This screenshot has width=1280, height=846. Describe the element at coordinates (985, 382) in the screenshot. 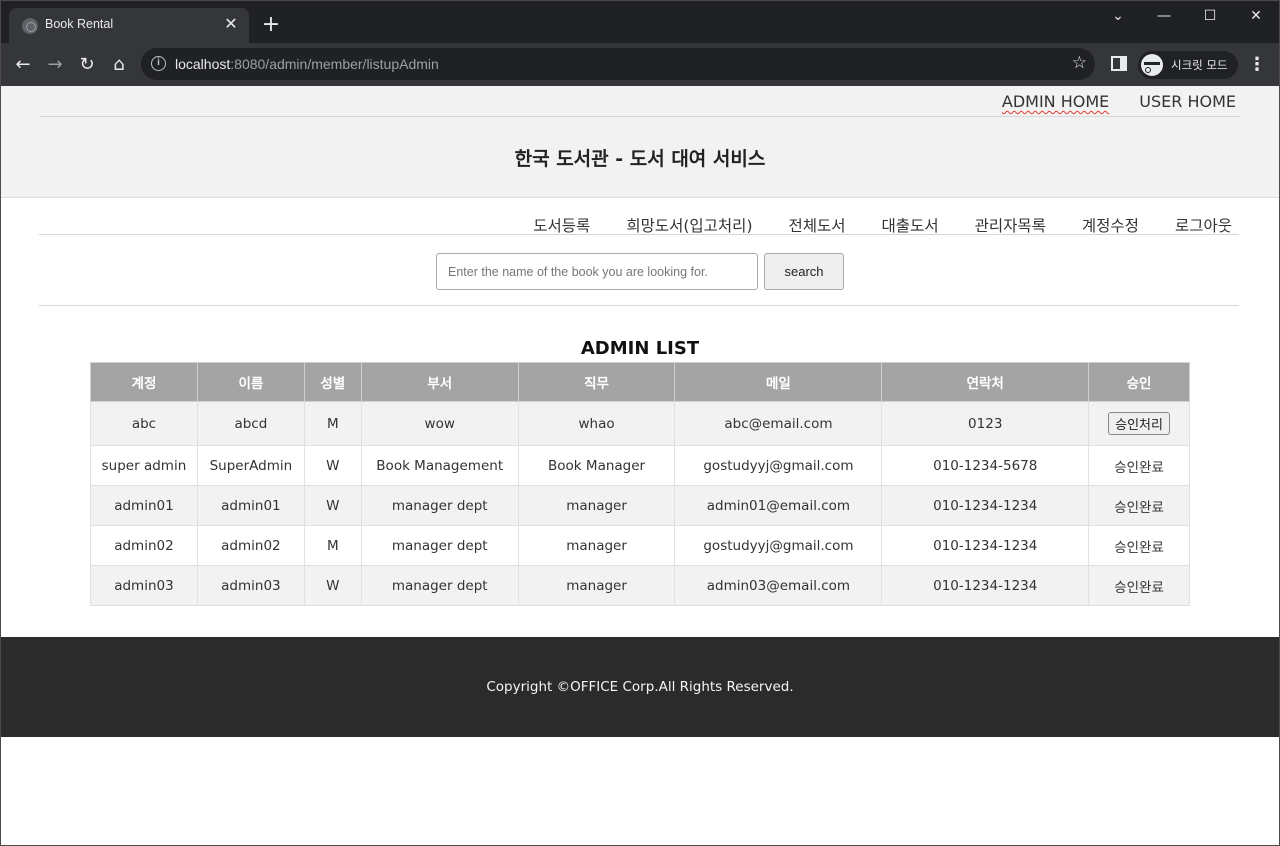

I see `column-header: 연락처` at that location.